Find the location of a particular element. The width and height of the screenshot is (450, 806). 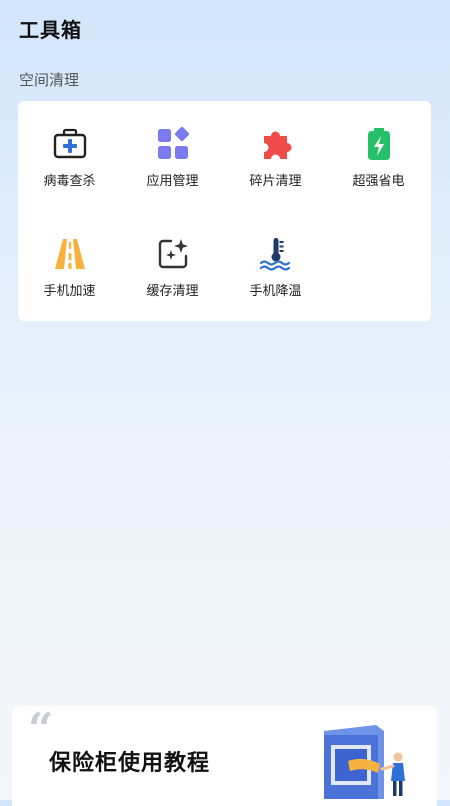

tool-label: 超强省电 is located at coordinates (378, 181).